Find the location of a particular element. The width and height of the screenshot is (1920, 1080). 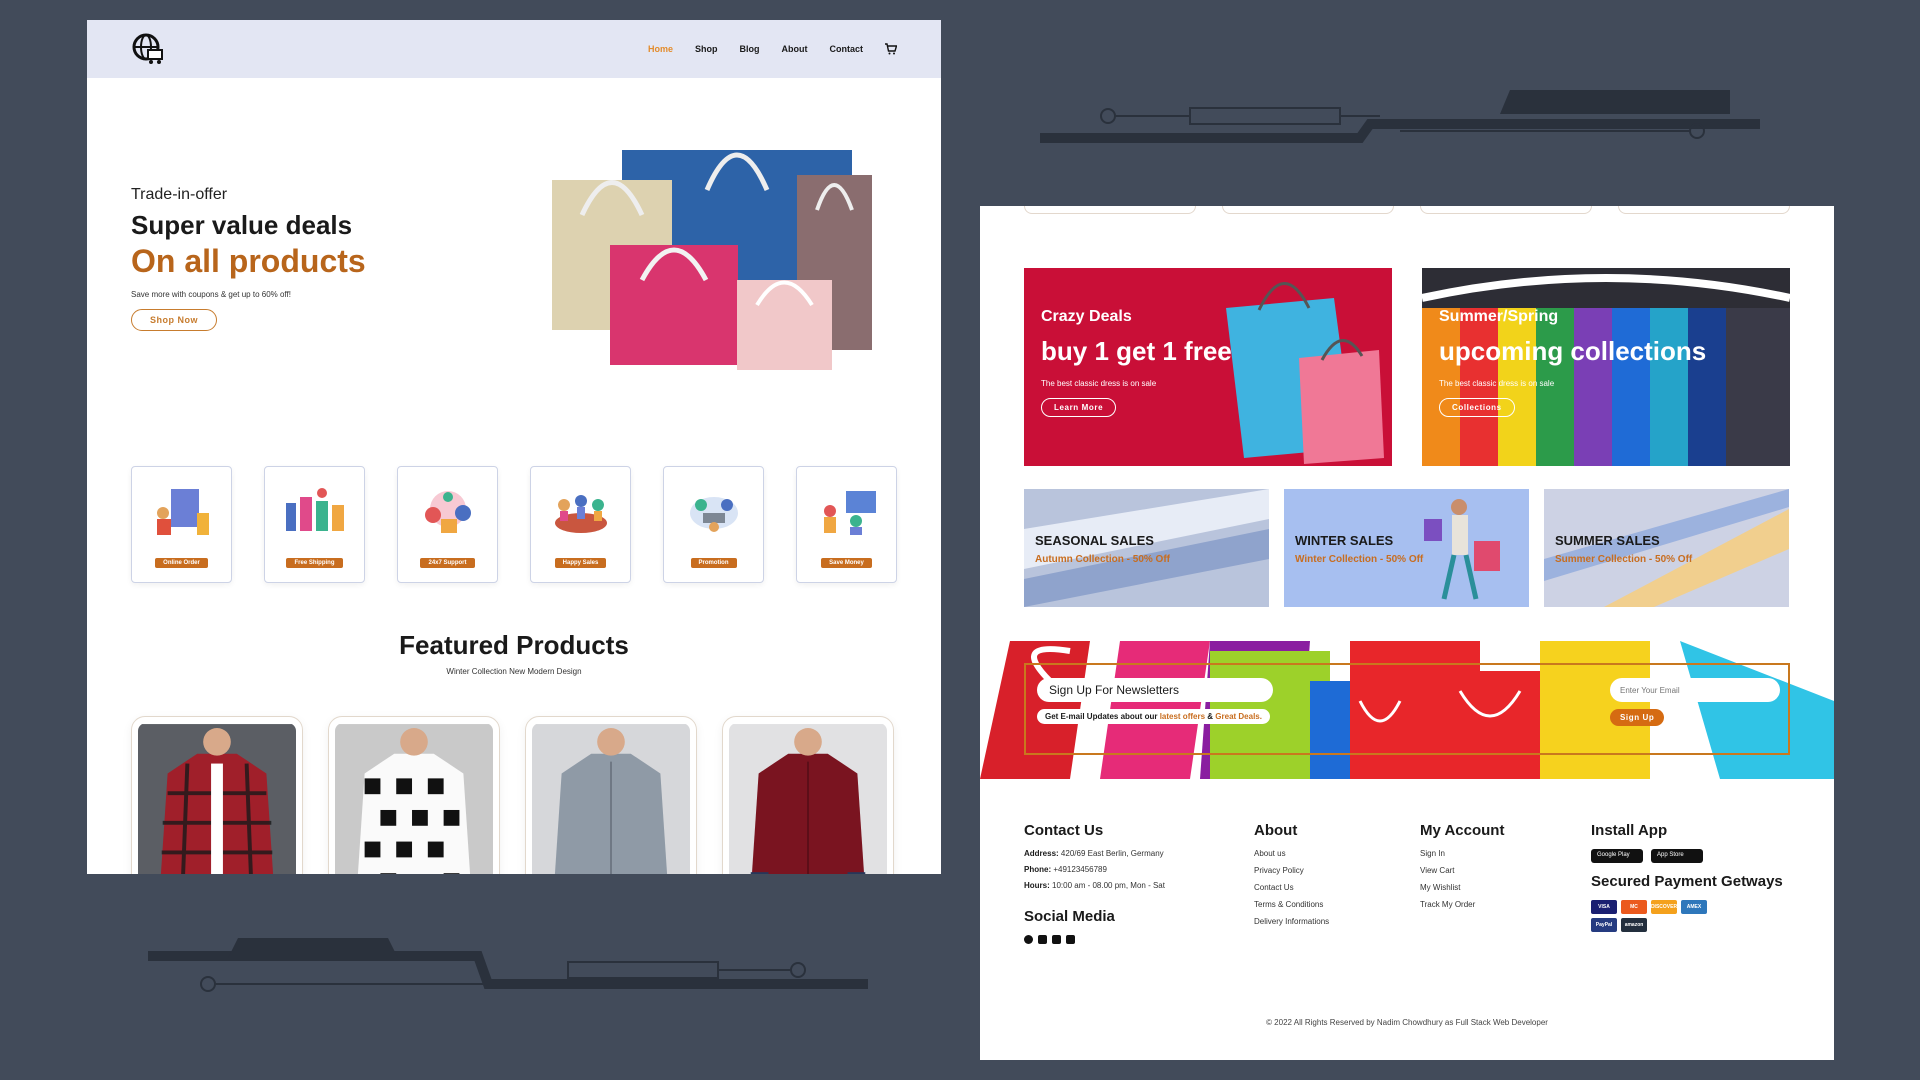

feature-label: Save Money is located at coordinates (846, 563).